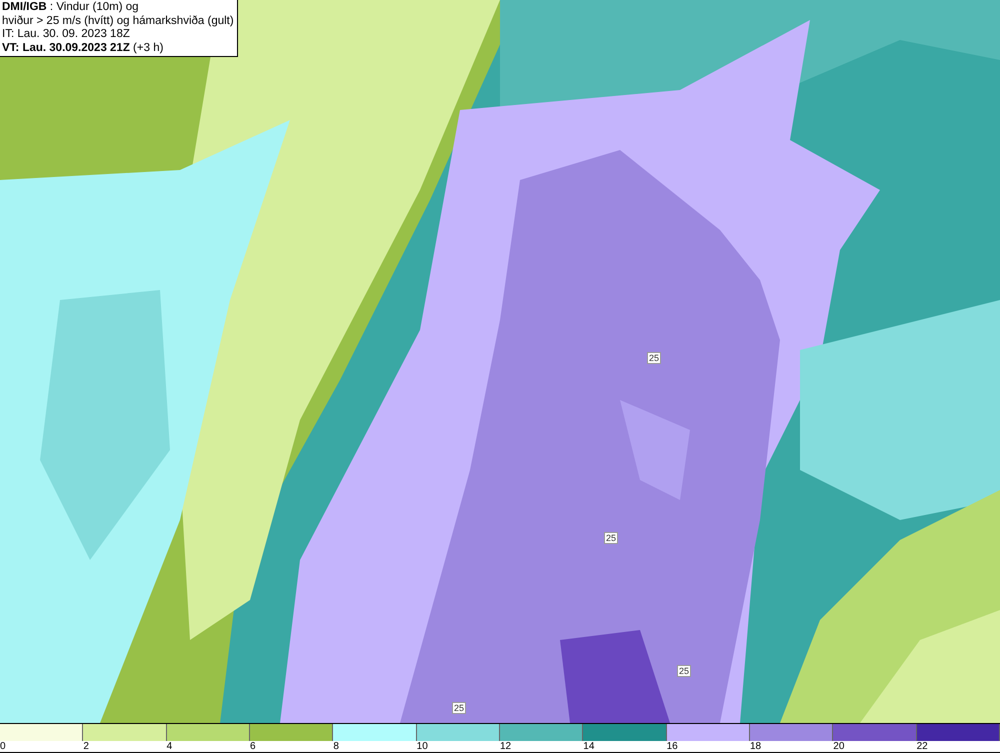  What do you see at coordinates (86, 746) in the screenshot?
I see `legend-tick: 2` at bounding box center [86, 746].